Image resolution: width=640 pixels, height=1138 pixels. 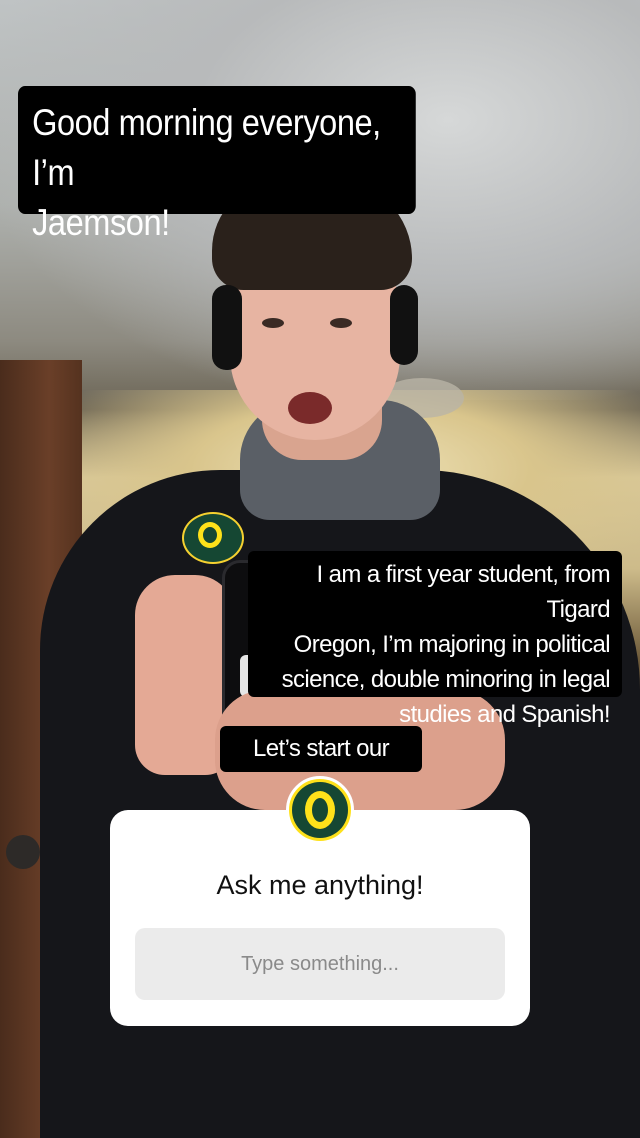 I want to click on headphones-left, so click(x=227, y=327).